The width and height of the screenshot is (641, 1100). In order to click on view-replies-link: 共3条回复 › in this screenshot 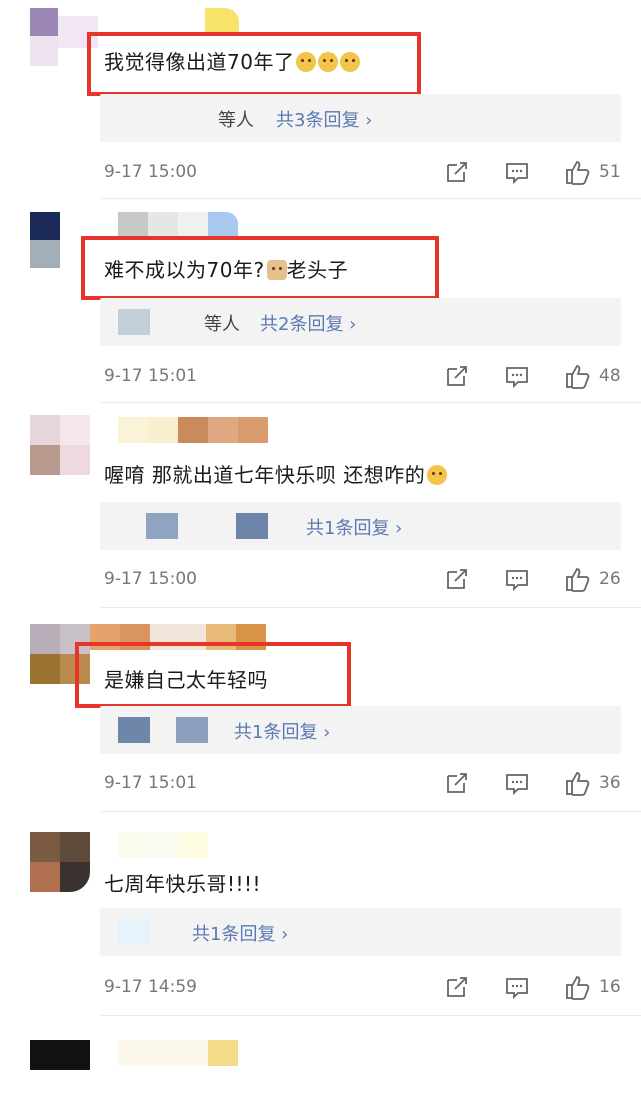, I will do `click(324, 119)`.